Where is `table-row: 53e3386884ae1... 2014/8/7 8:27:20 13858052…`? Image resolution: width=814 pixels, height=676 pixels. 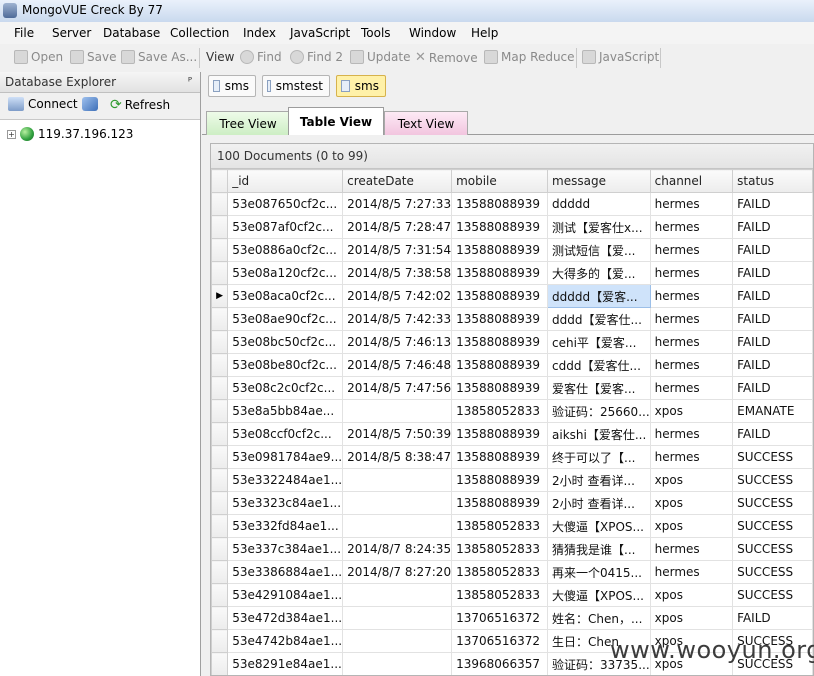
table-row: 53e3386884ae1... 2014/8/7 8:27:20 13858052… is located at coordinates (512, 572).